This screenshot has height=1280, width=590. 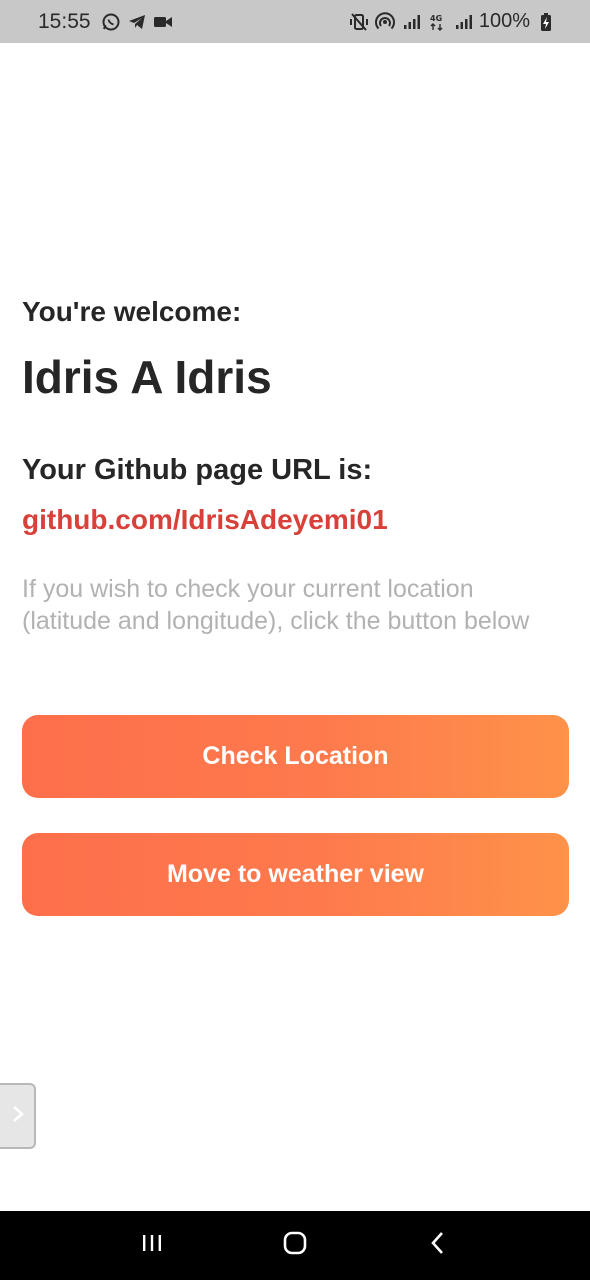 I want to click on home-button, so click(x=295, y=1246).